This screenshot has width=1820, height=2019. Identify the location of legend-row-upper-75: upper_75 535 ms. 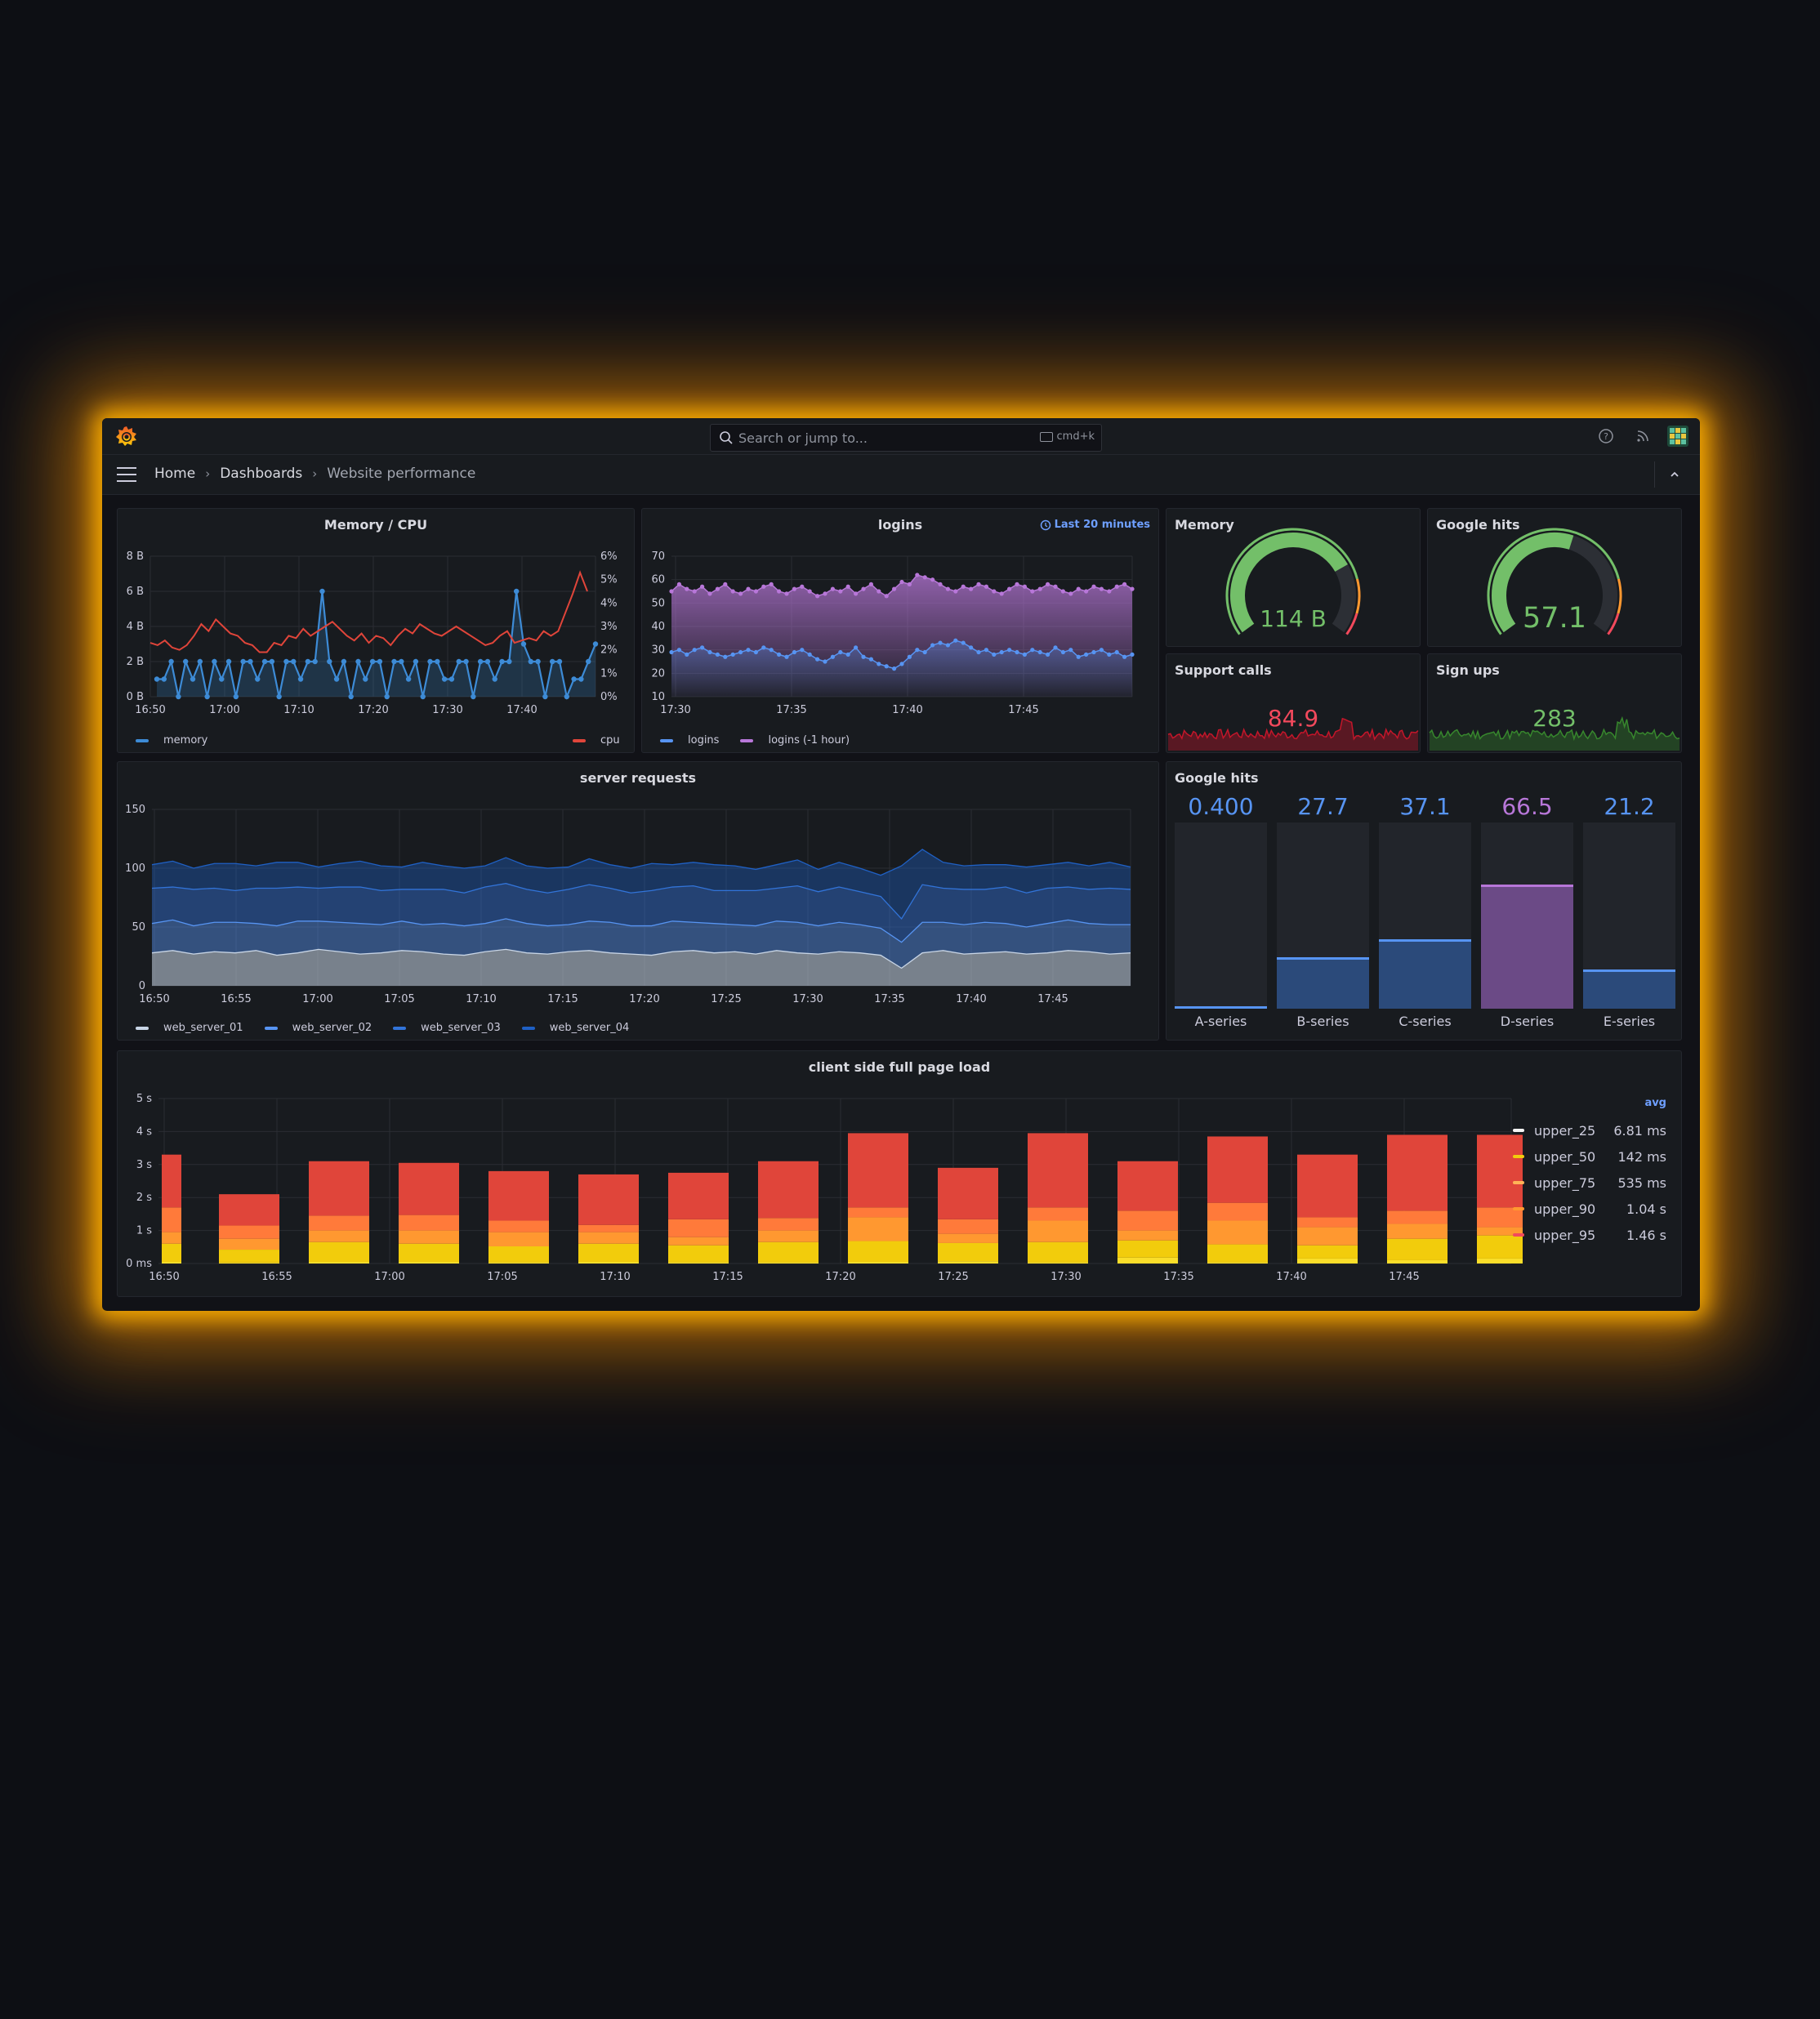
(1589, 1184).